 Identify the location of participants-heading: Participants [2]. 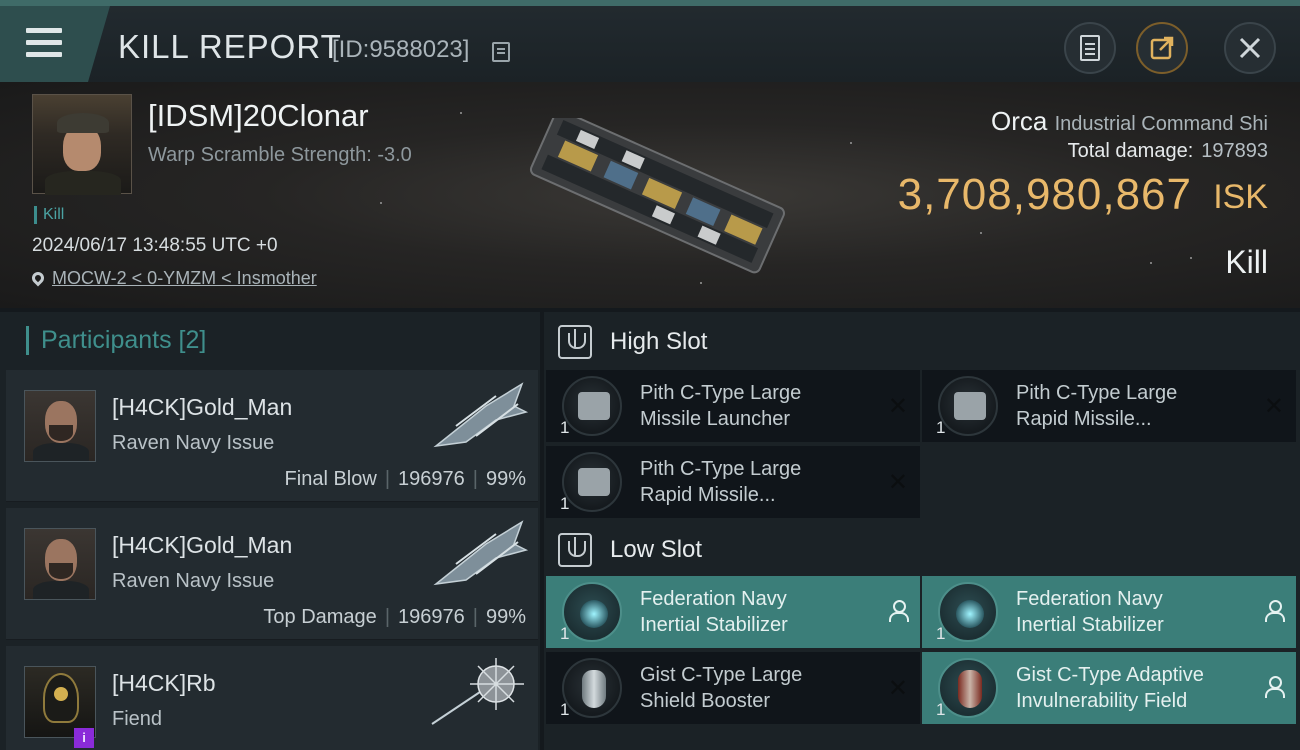
(116, 340).